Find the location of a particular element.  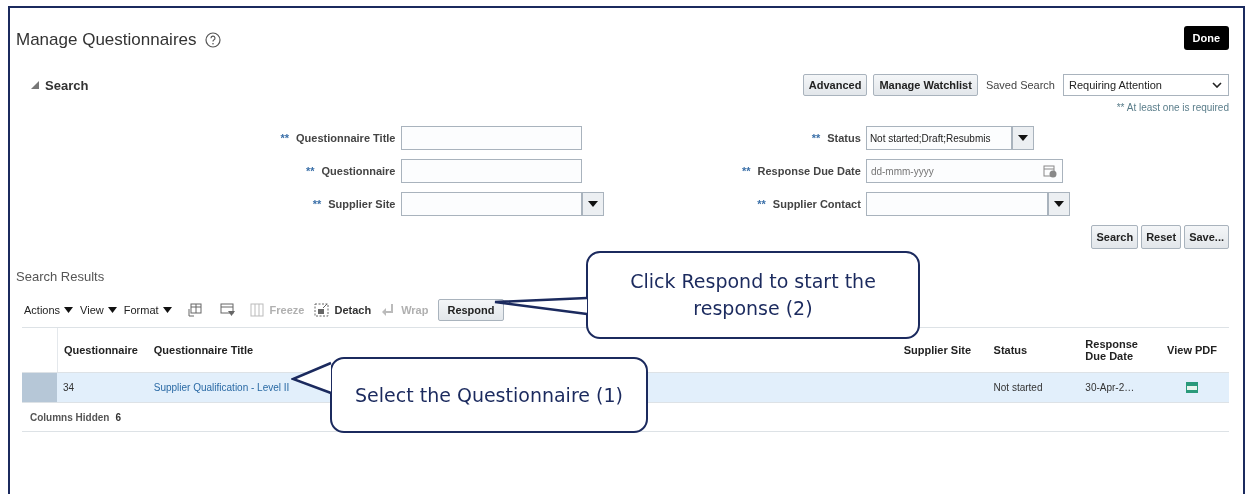

table-cell-text: 34 is located at coordinates (68, 388).